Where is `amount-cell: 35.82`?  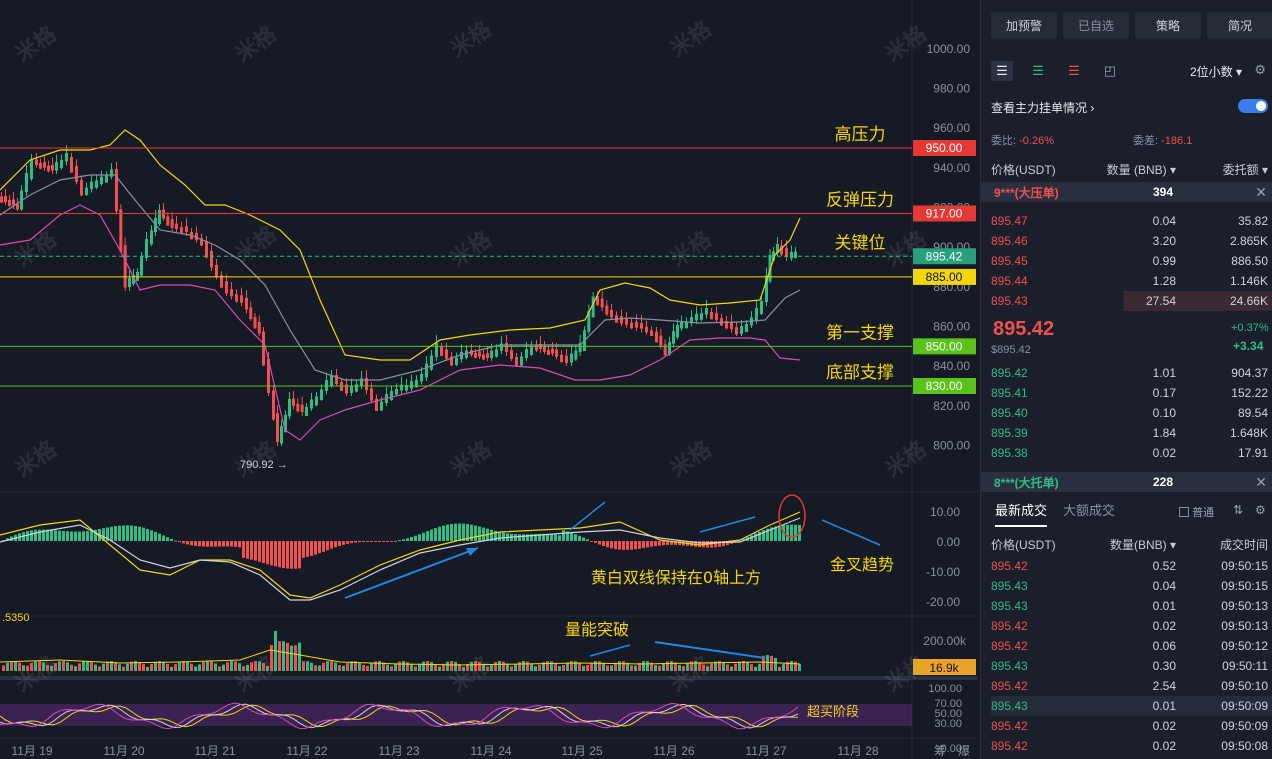 amount-cell: 35.82 is located at coordinates (1252, 221).